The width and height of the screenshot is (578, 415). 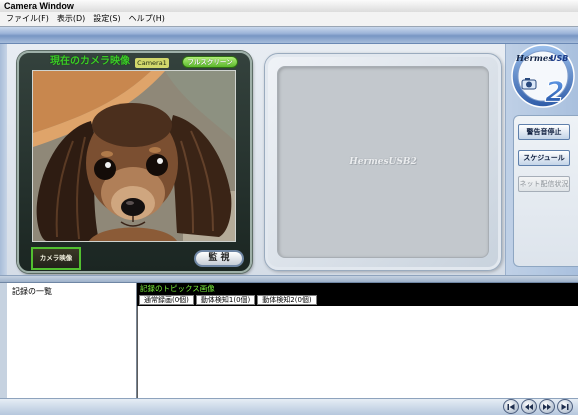 I want to click on rewind-icon, so click(x=529, y=406).